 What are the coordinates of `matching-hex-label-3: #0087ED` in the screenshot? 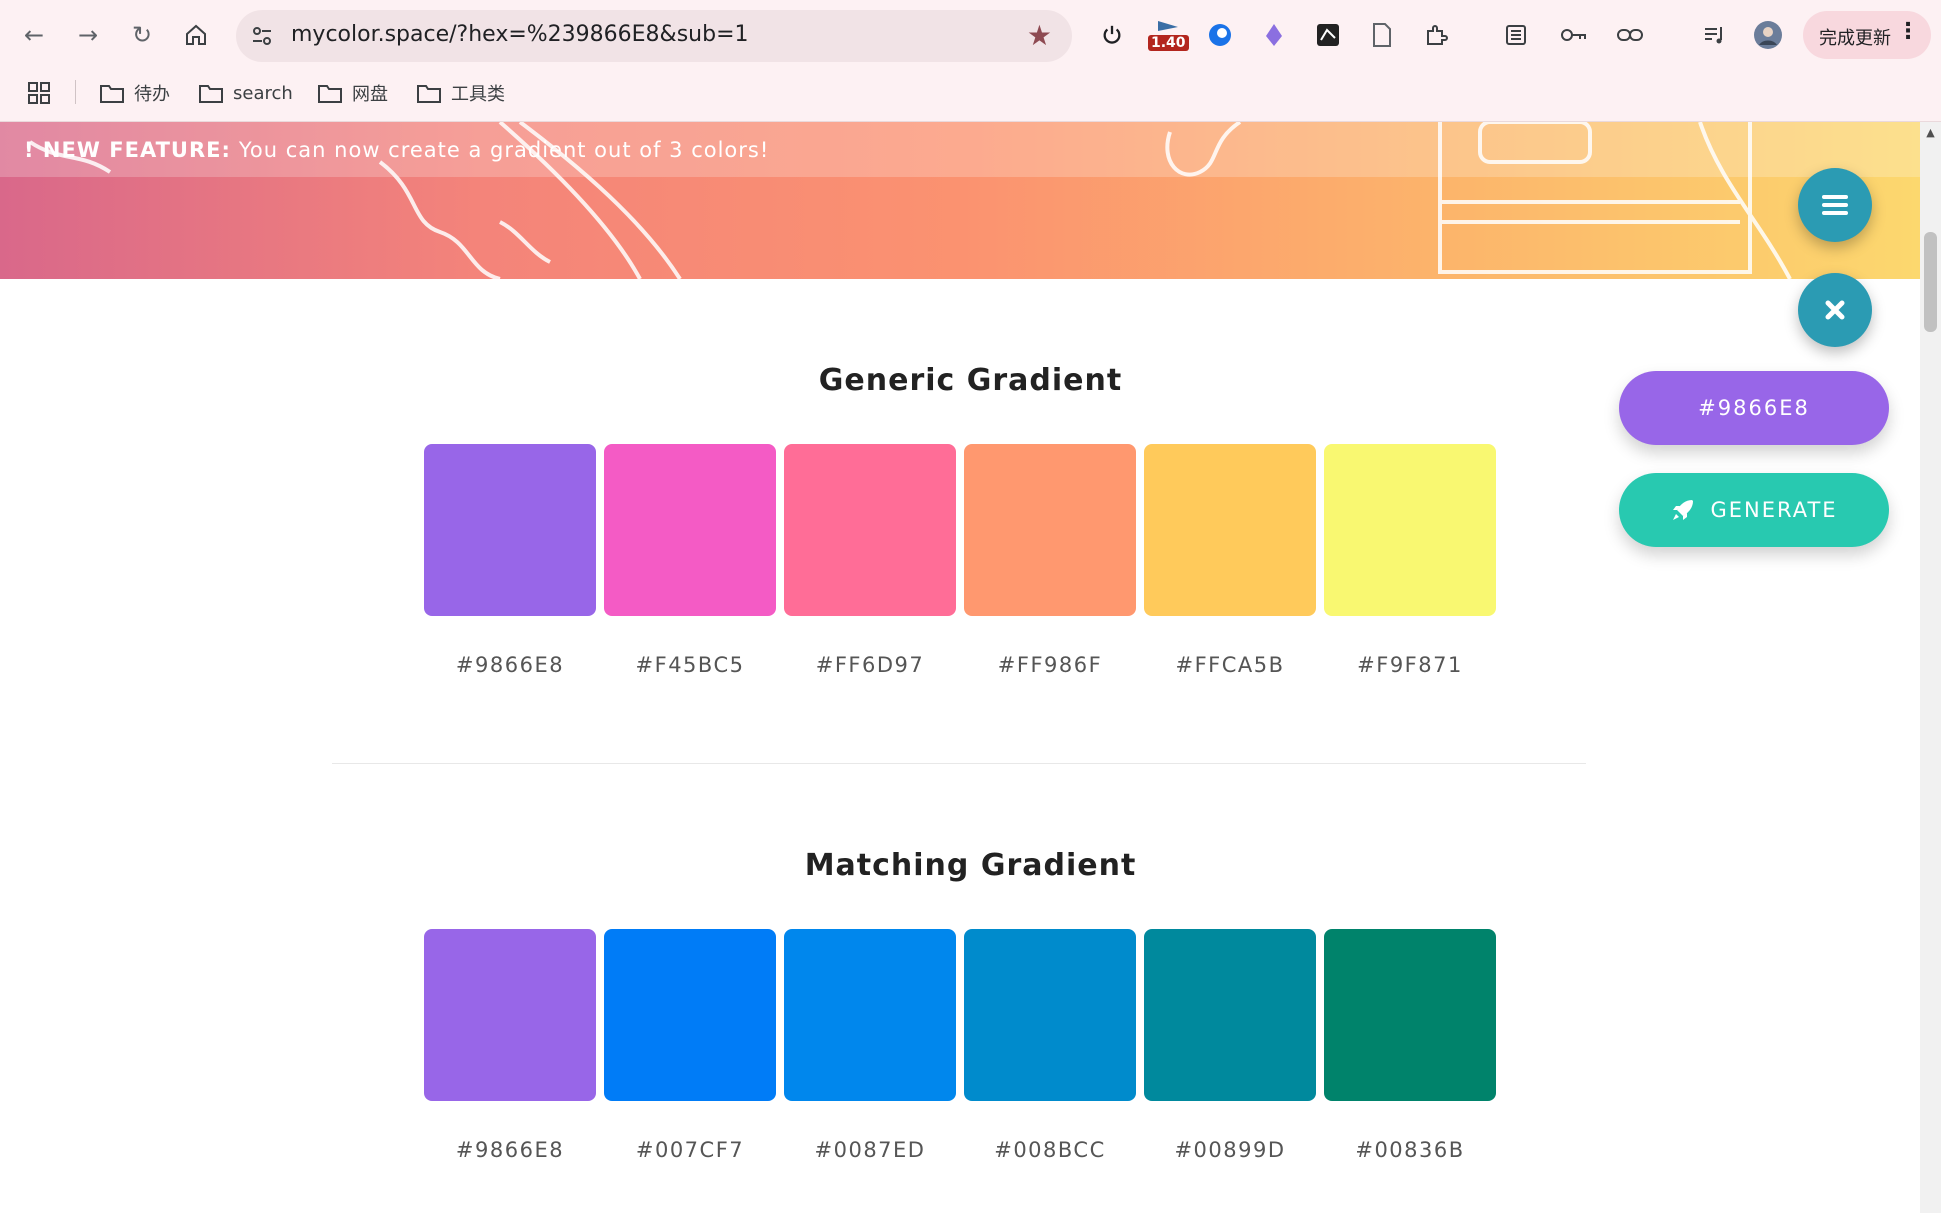 It's located at (870, 1150).